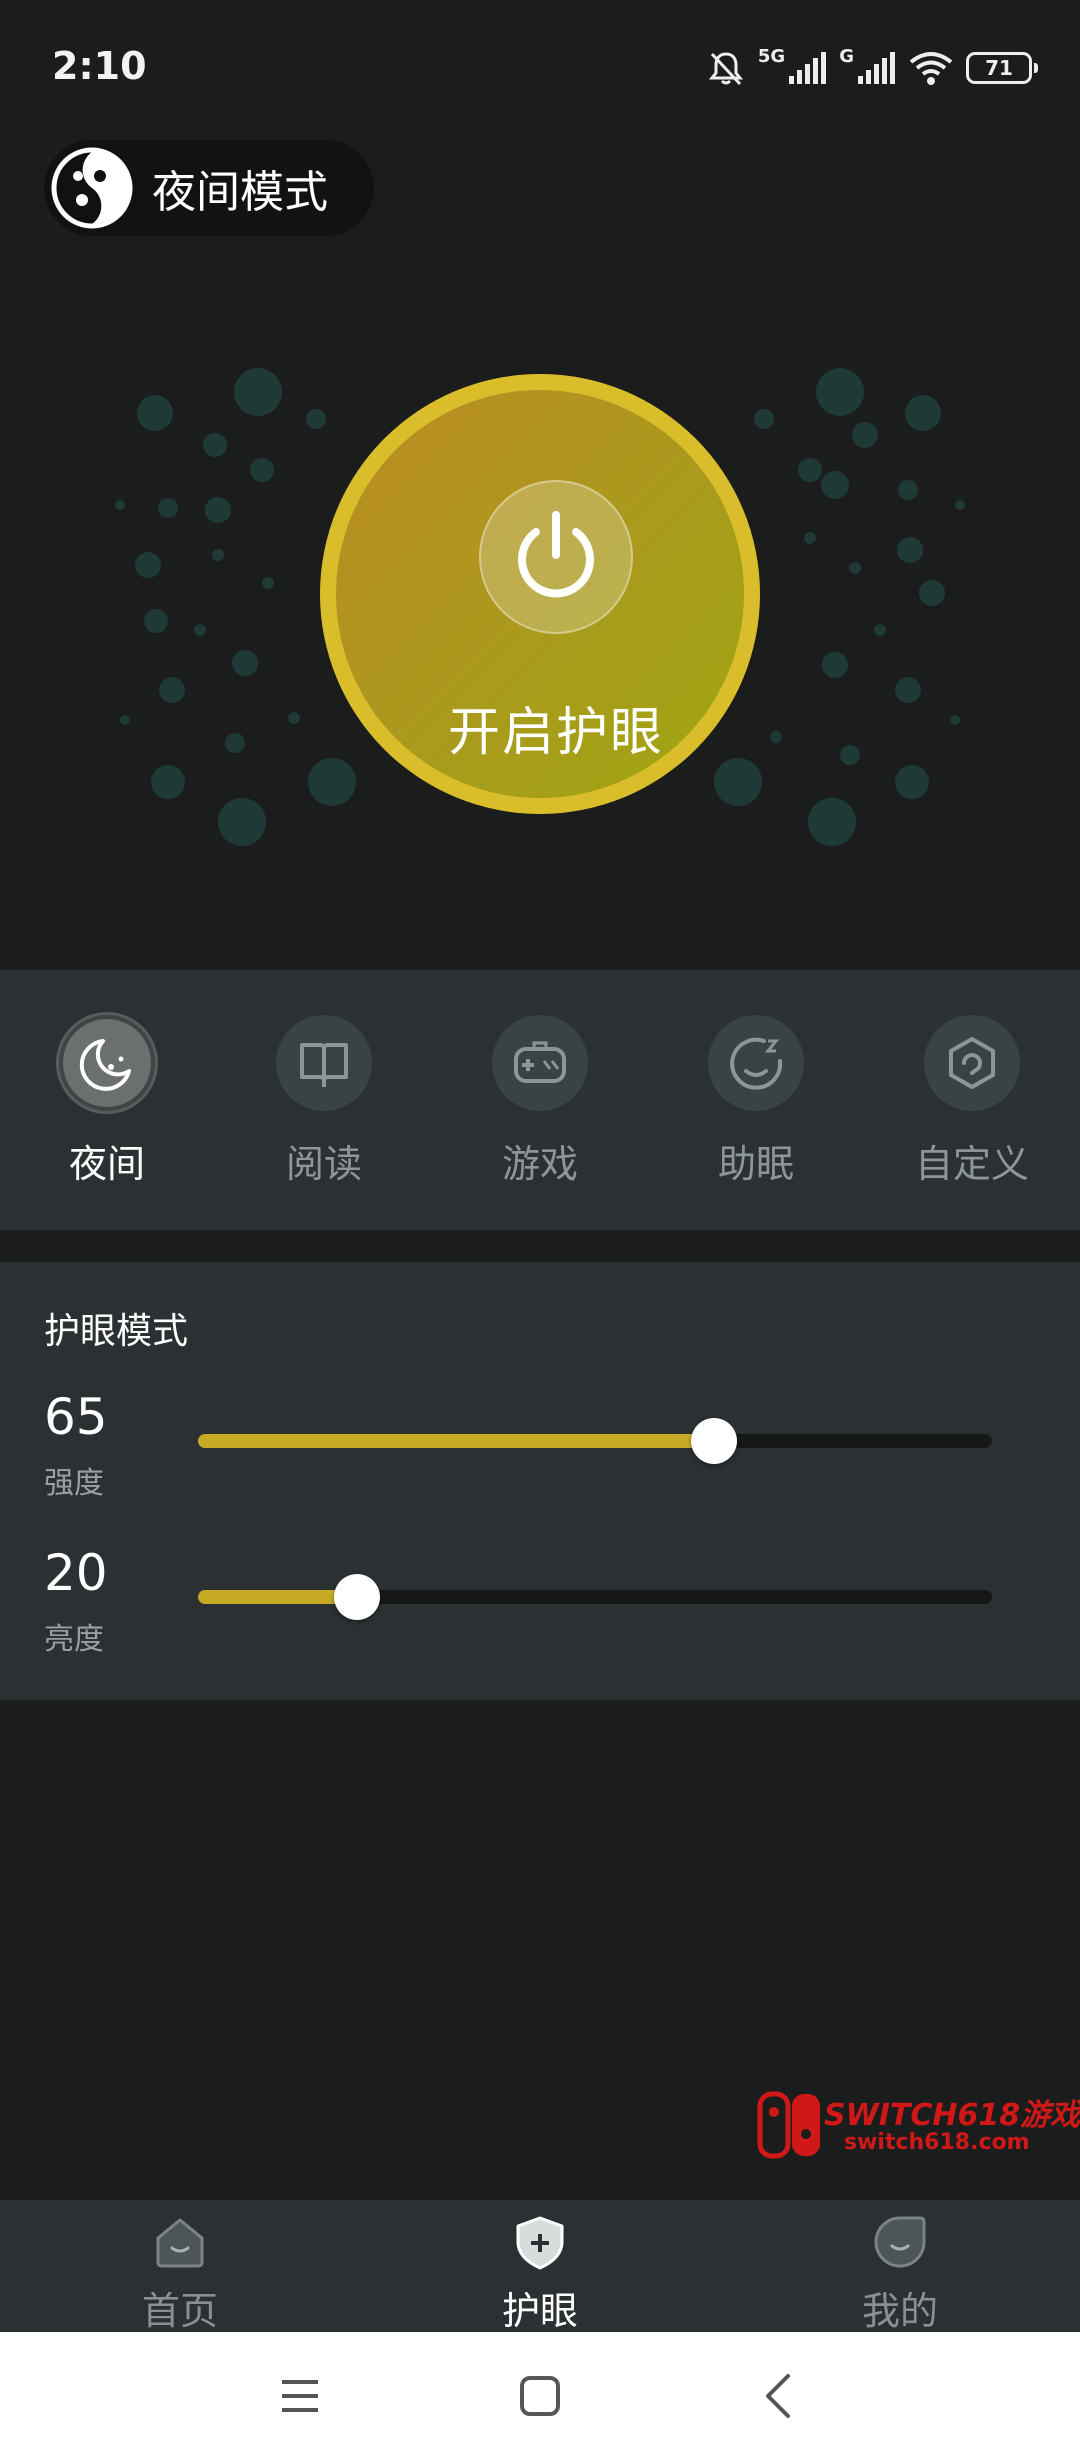 The image size is (1080, 2460). What do you see at coordinates (971, 1164) in the screenshot?
I see `mode-custom-label: 自定义` at bounding box center [971, 1164].